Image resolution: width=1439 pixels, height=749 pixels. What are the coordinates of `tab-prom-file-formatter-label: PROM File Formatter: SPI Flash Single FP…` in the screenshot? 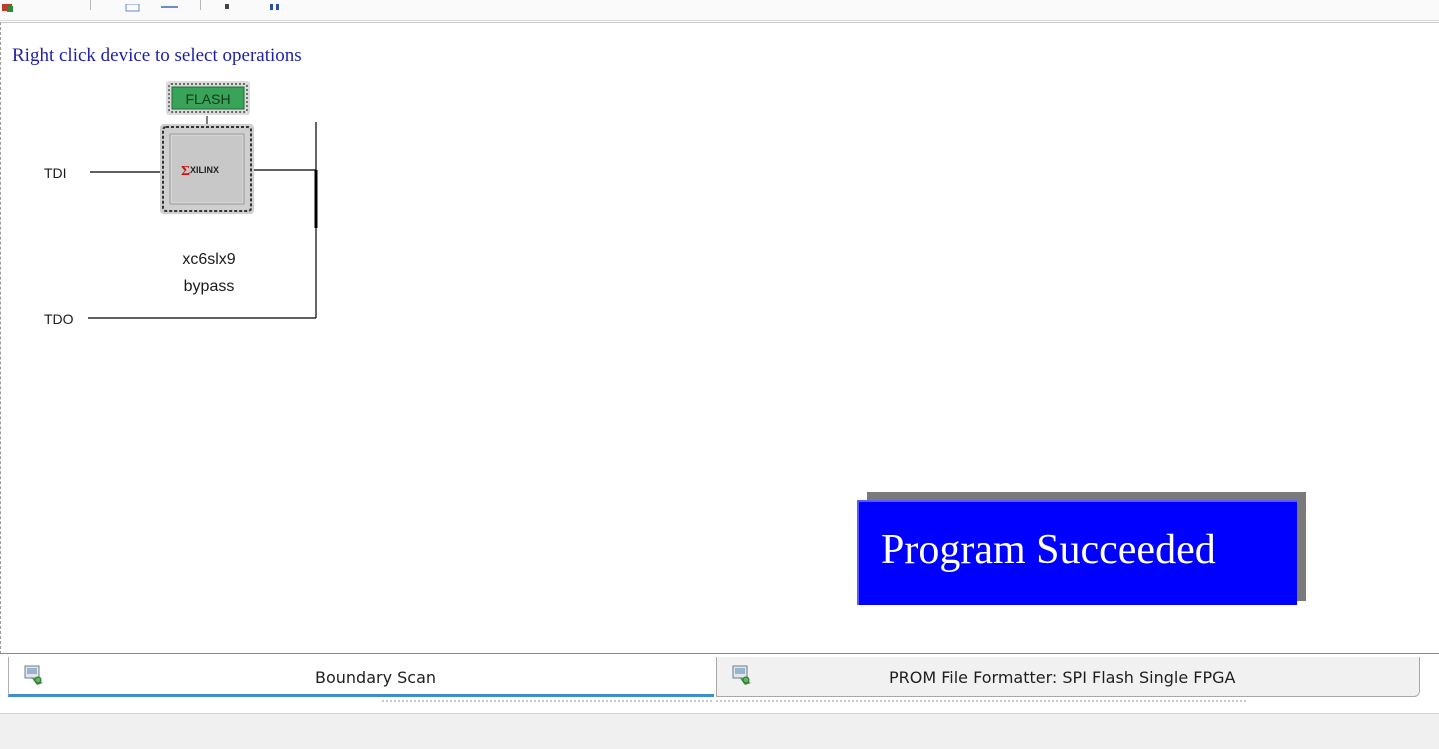 It's located at (1062, 677).